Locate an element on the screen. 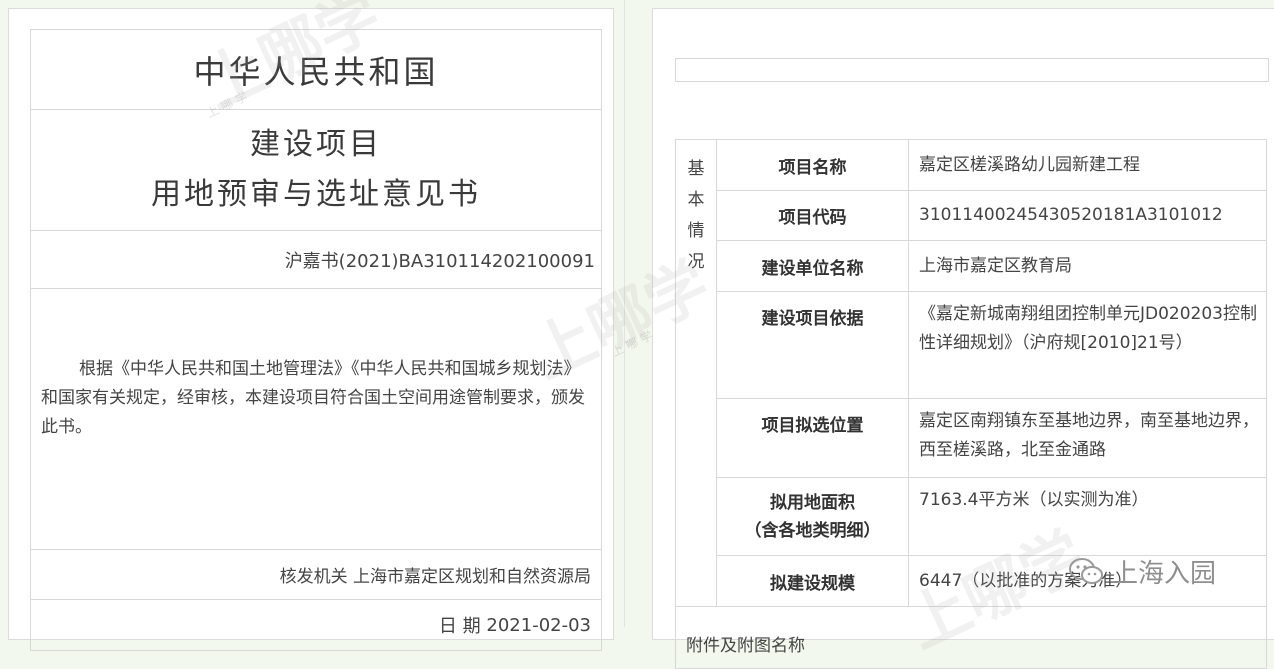  document-number: 沪嘉书(2021)BA310114202100091 is located at coordinates (316, 260).